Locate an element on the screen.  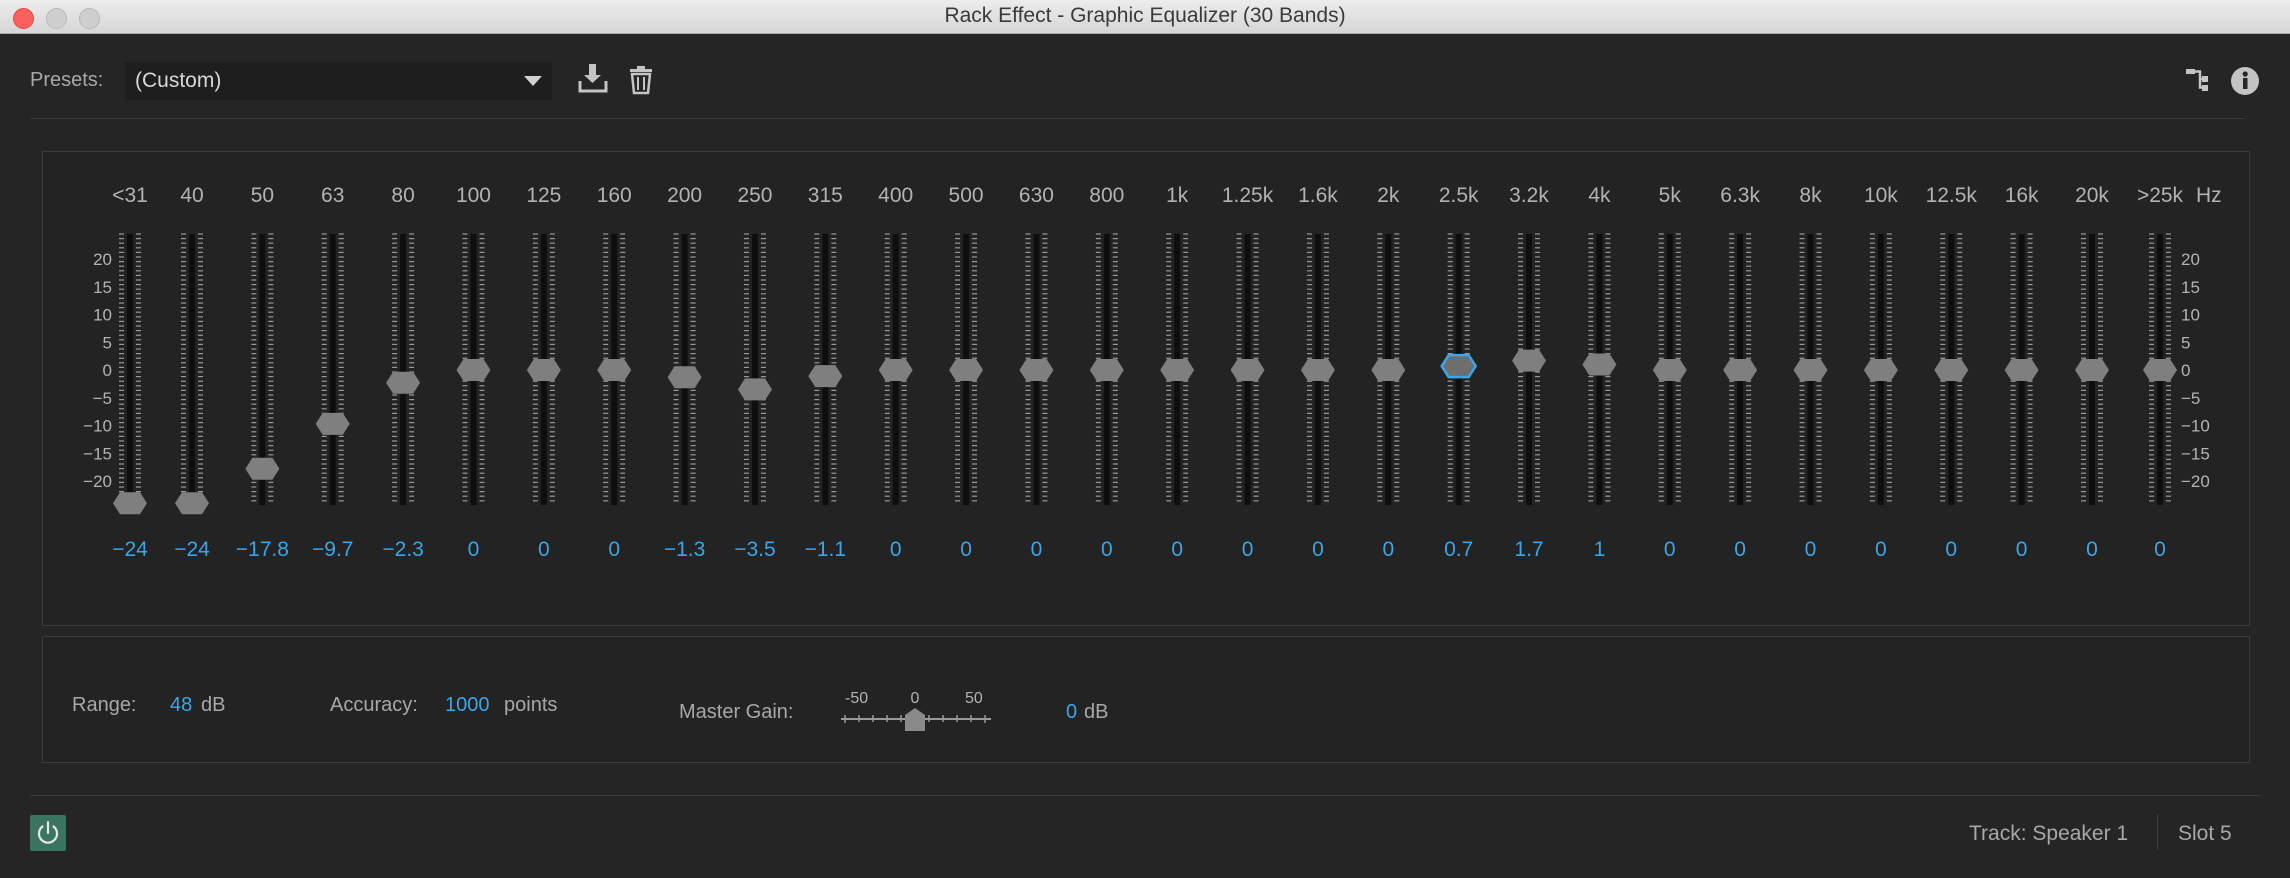
accuracy-value: 1000 is located at coordinates (467, 705).